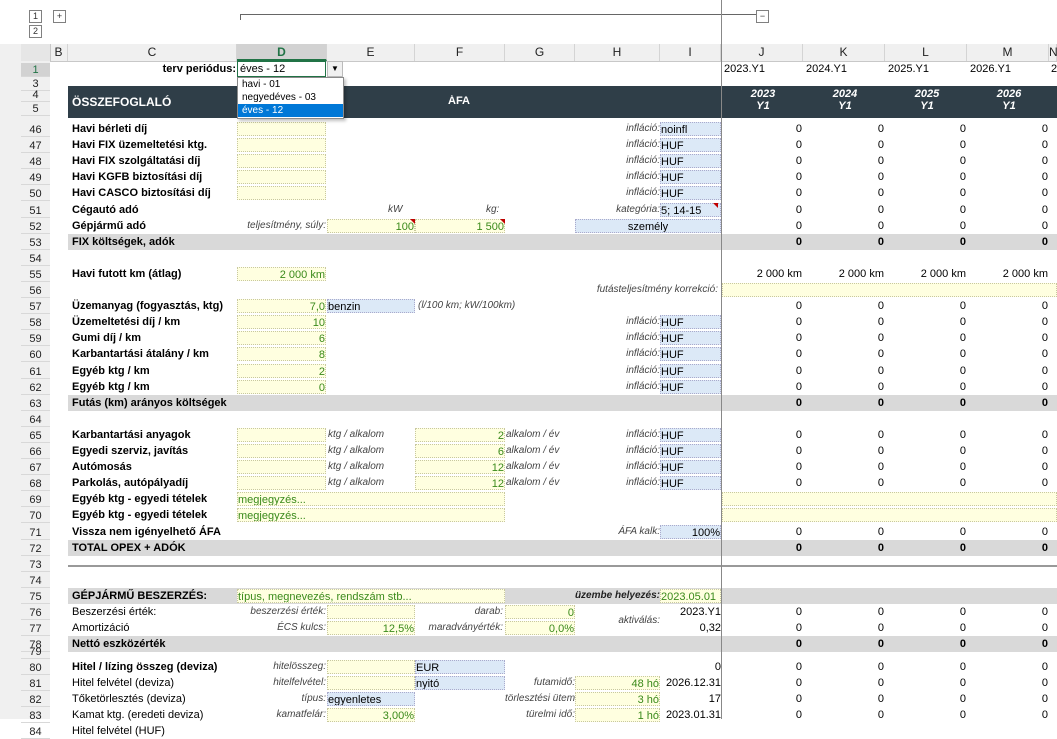 The image size is (1057, 739). I want to click on row-header-84: 84, so click(35, 732).